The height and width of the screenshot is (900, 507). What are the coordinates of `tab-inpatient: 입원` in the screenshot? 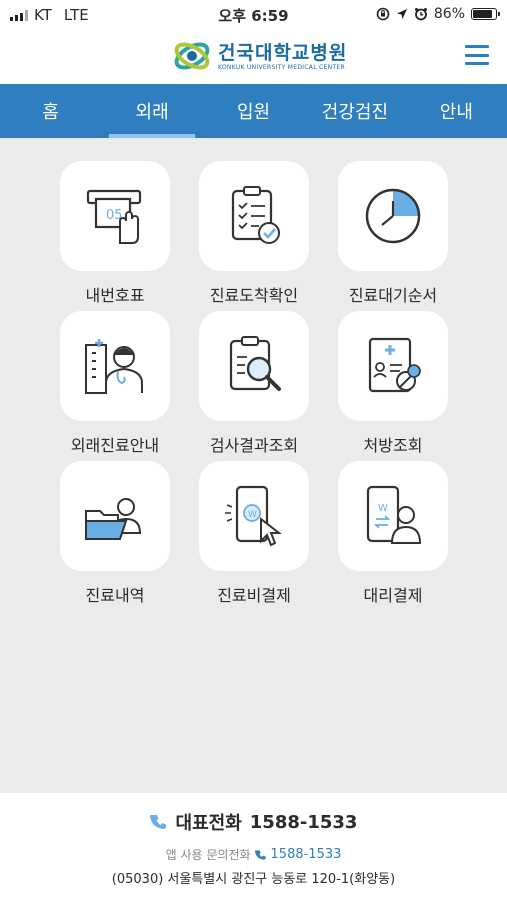 It's located at (253, 111).